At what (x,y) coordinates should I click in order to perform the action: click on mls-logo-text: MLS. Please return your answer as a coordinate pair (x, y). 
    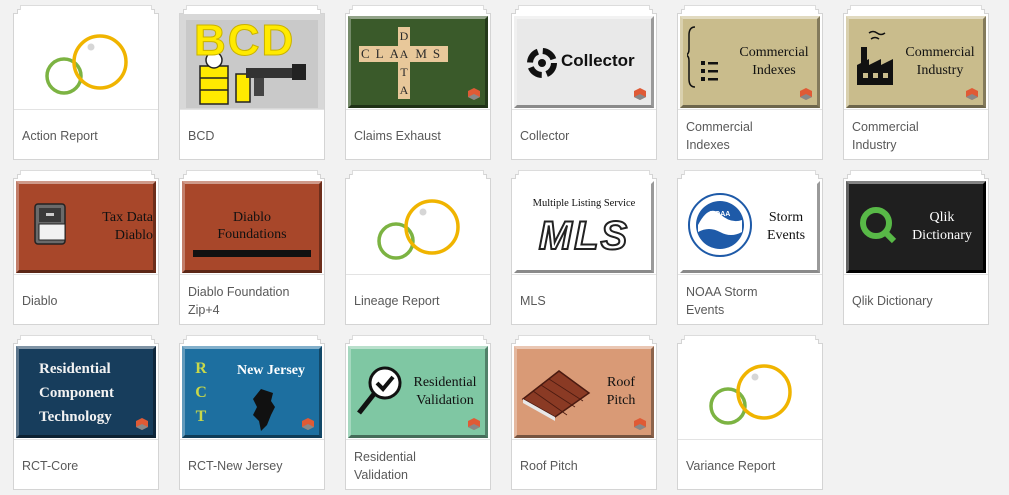
    Looking at the image, I should click on (584, 236).